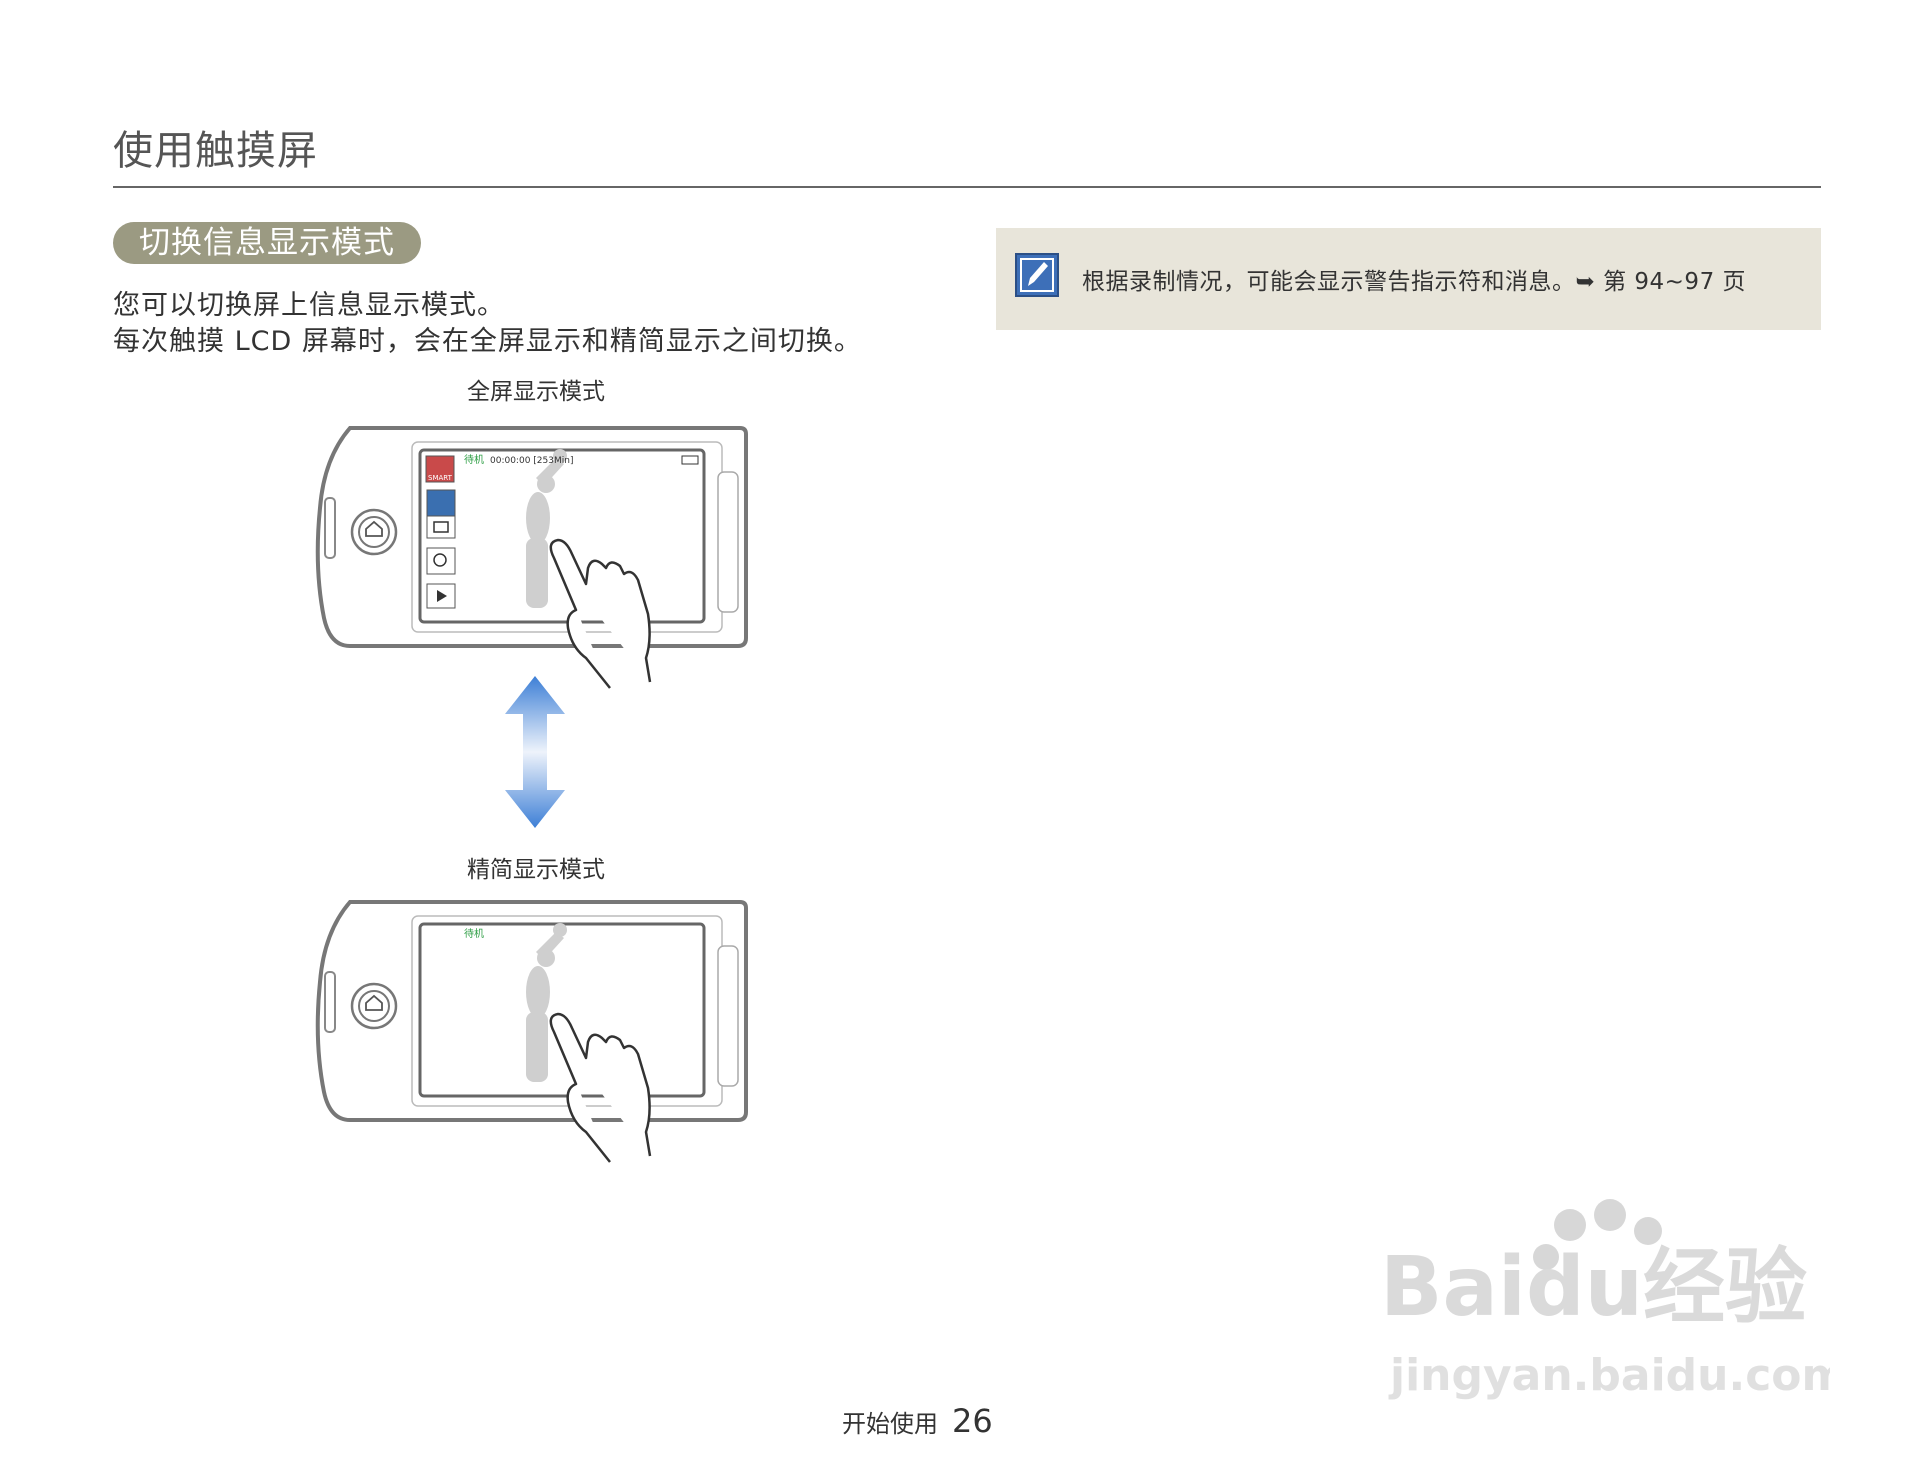 This screenshot has height=1474, width=1928. I want to click on body-text-line-2: 每次触摸 LCD 屏幕时，会在全屏显示和精简显示之间切换。, so click(487, 341).